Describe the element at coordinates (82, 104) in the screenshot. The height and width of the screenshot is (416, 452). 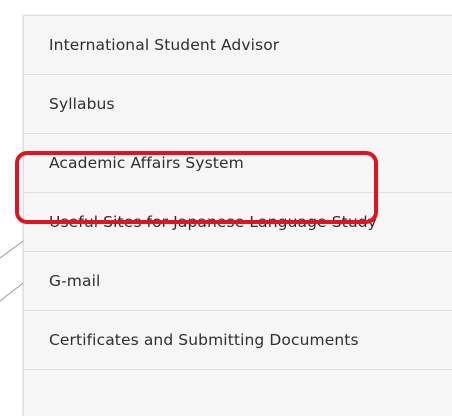
I see `menu-item-label: Syllabus` at that location.